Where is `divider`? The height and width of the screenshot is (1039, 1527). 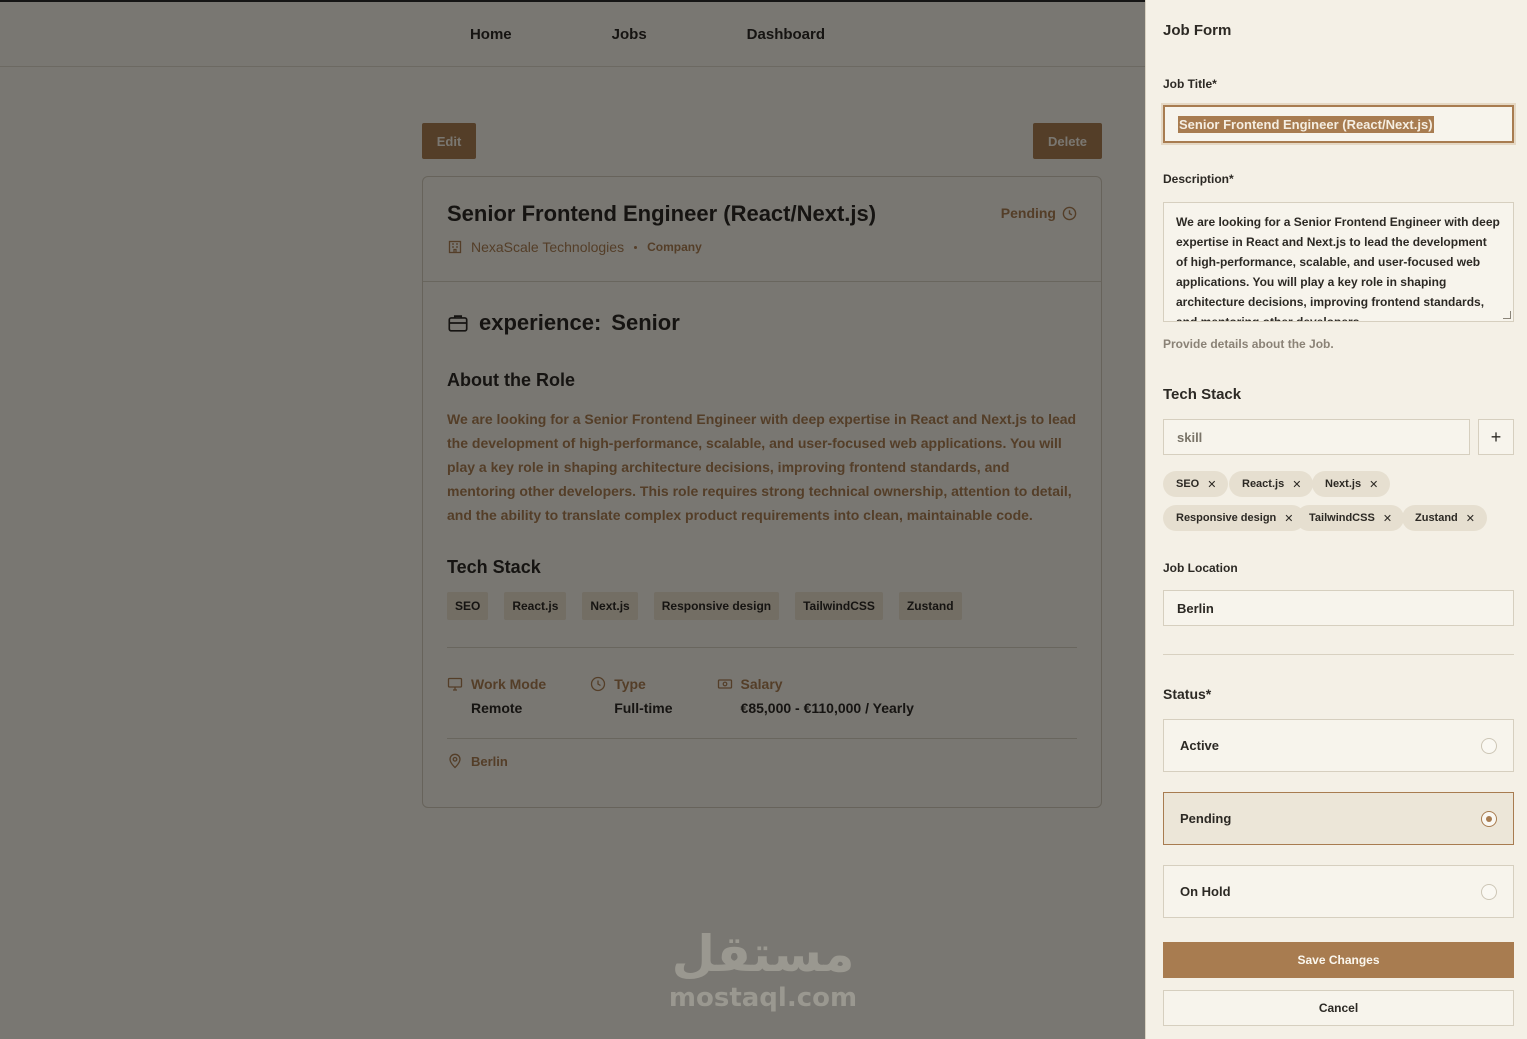 divider is located at coordinates (1338, 654).